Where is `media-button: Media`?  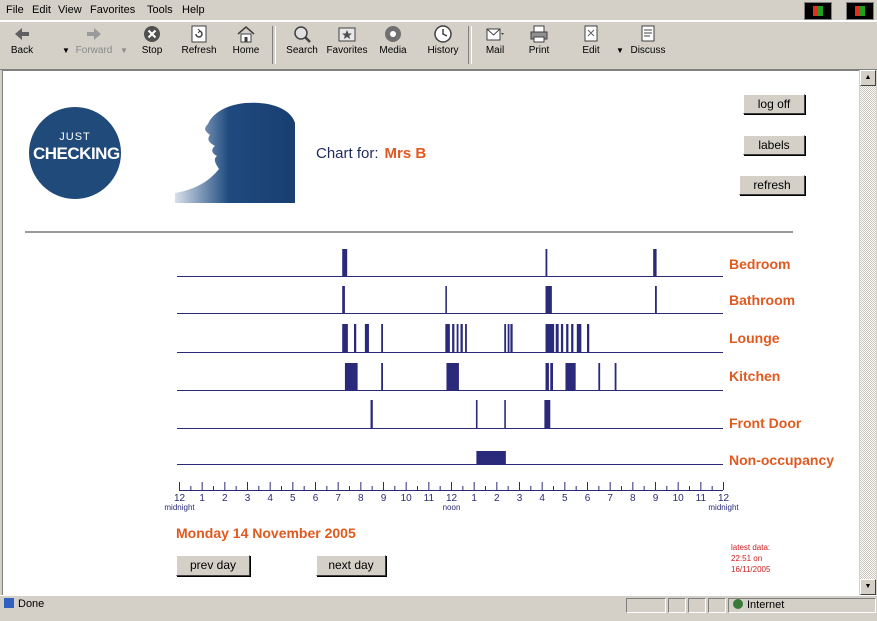
media-button: Media is located at coordinates (393, 40).